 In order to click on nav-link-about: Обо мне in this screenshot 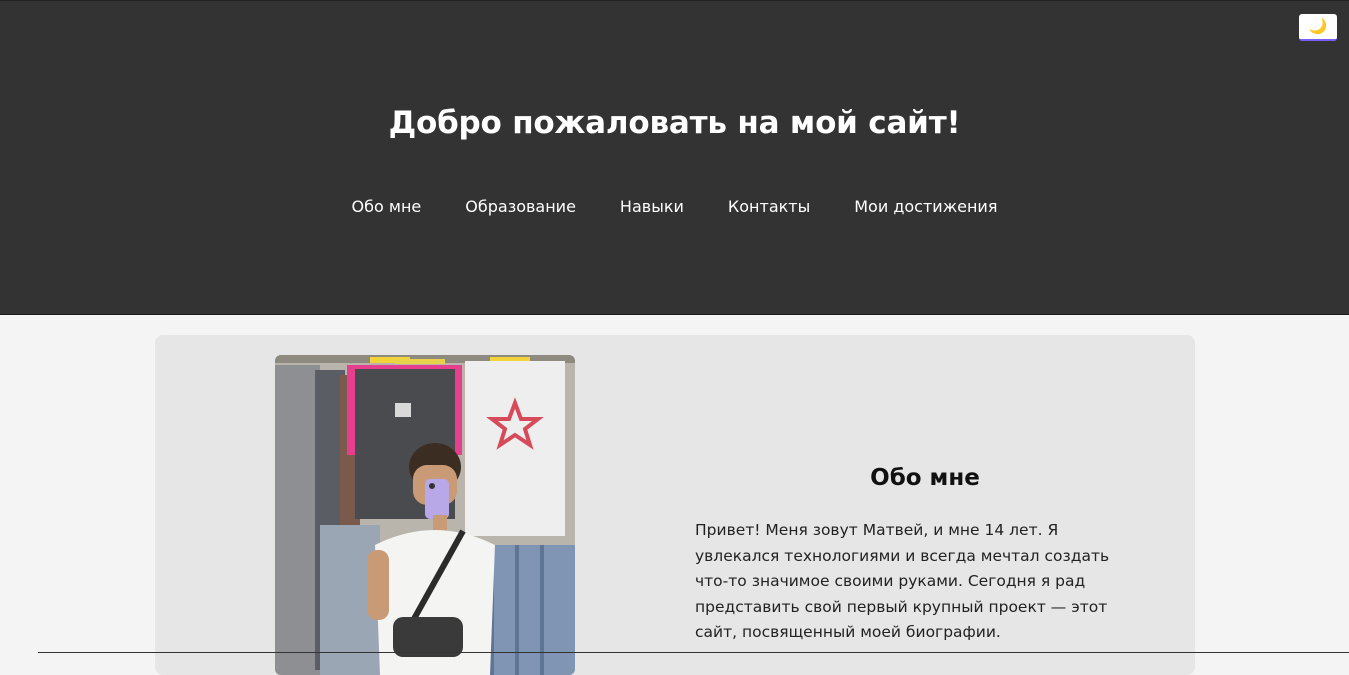, I will do `click(387, 207)`.